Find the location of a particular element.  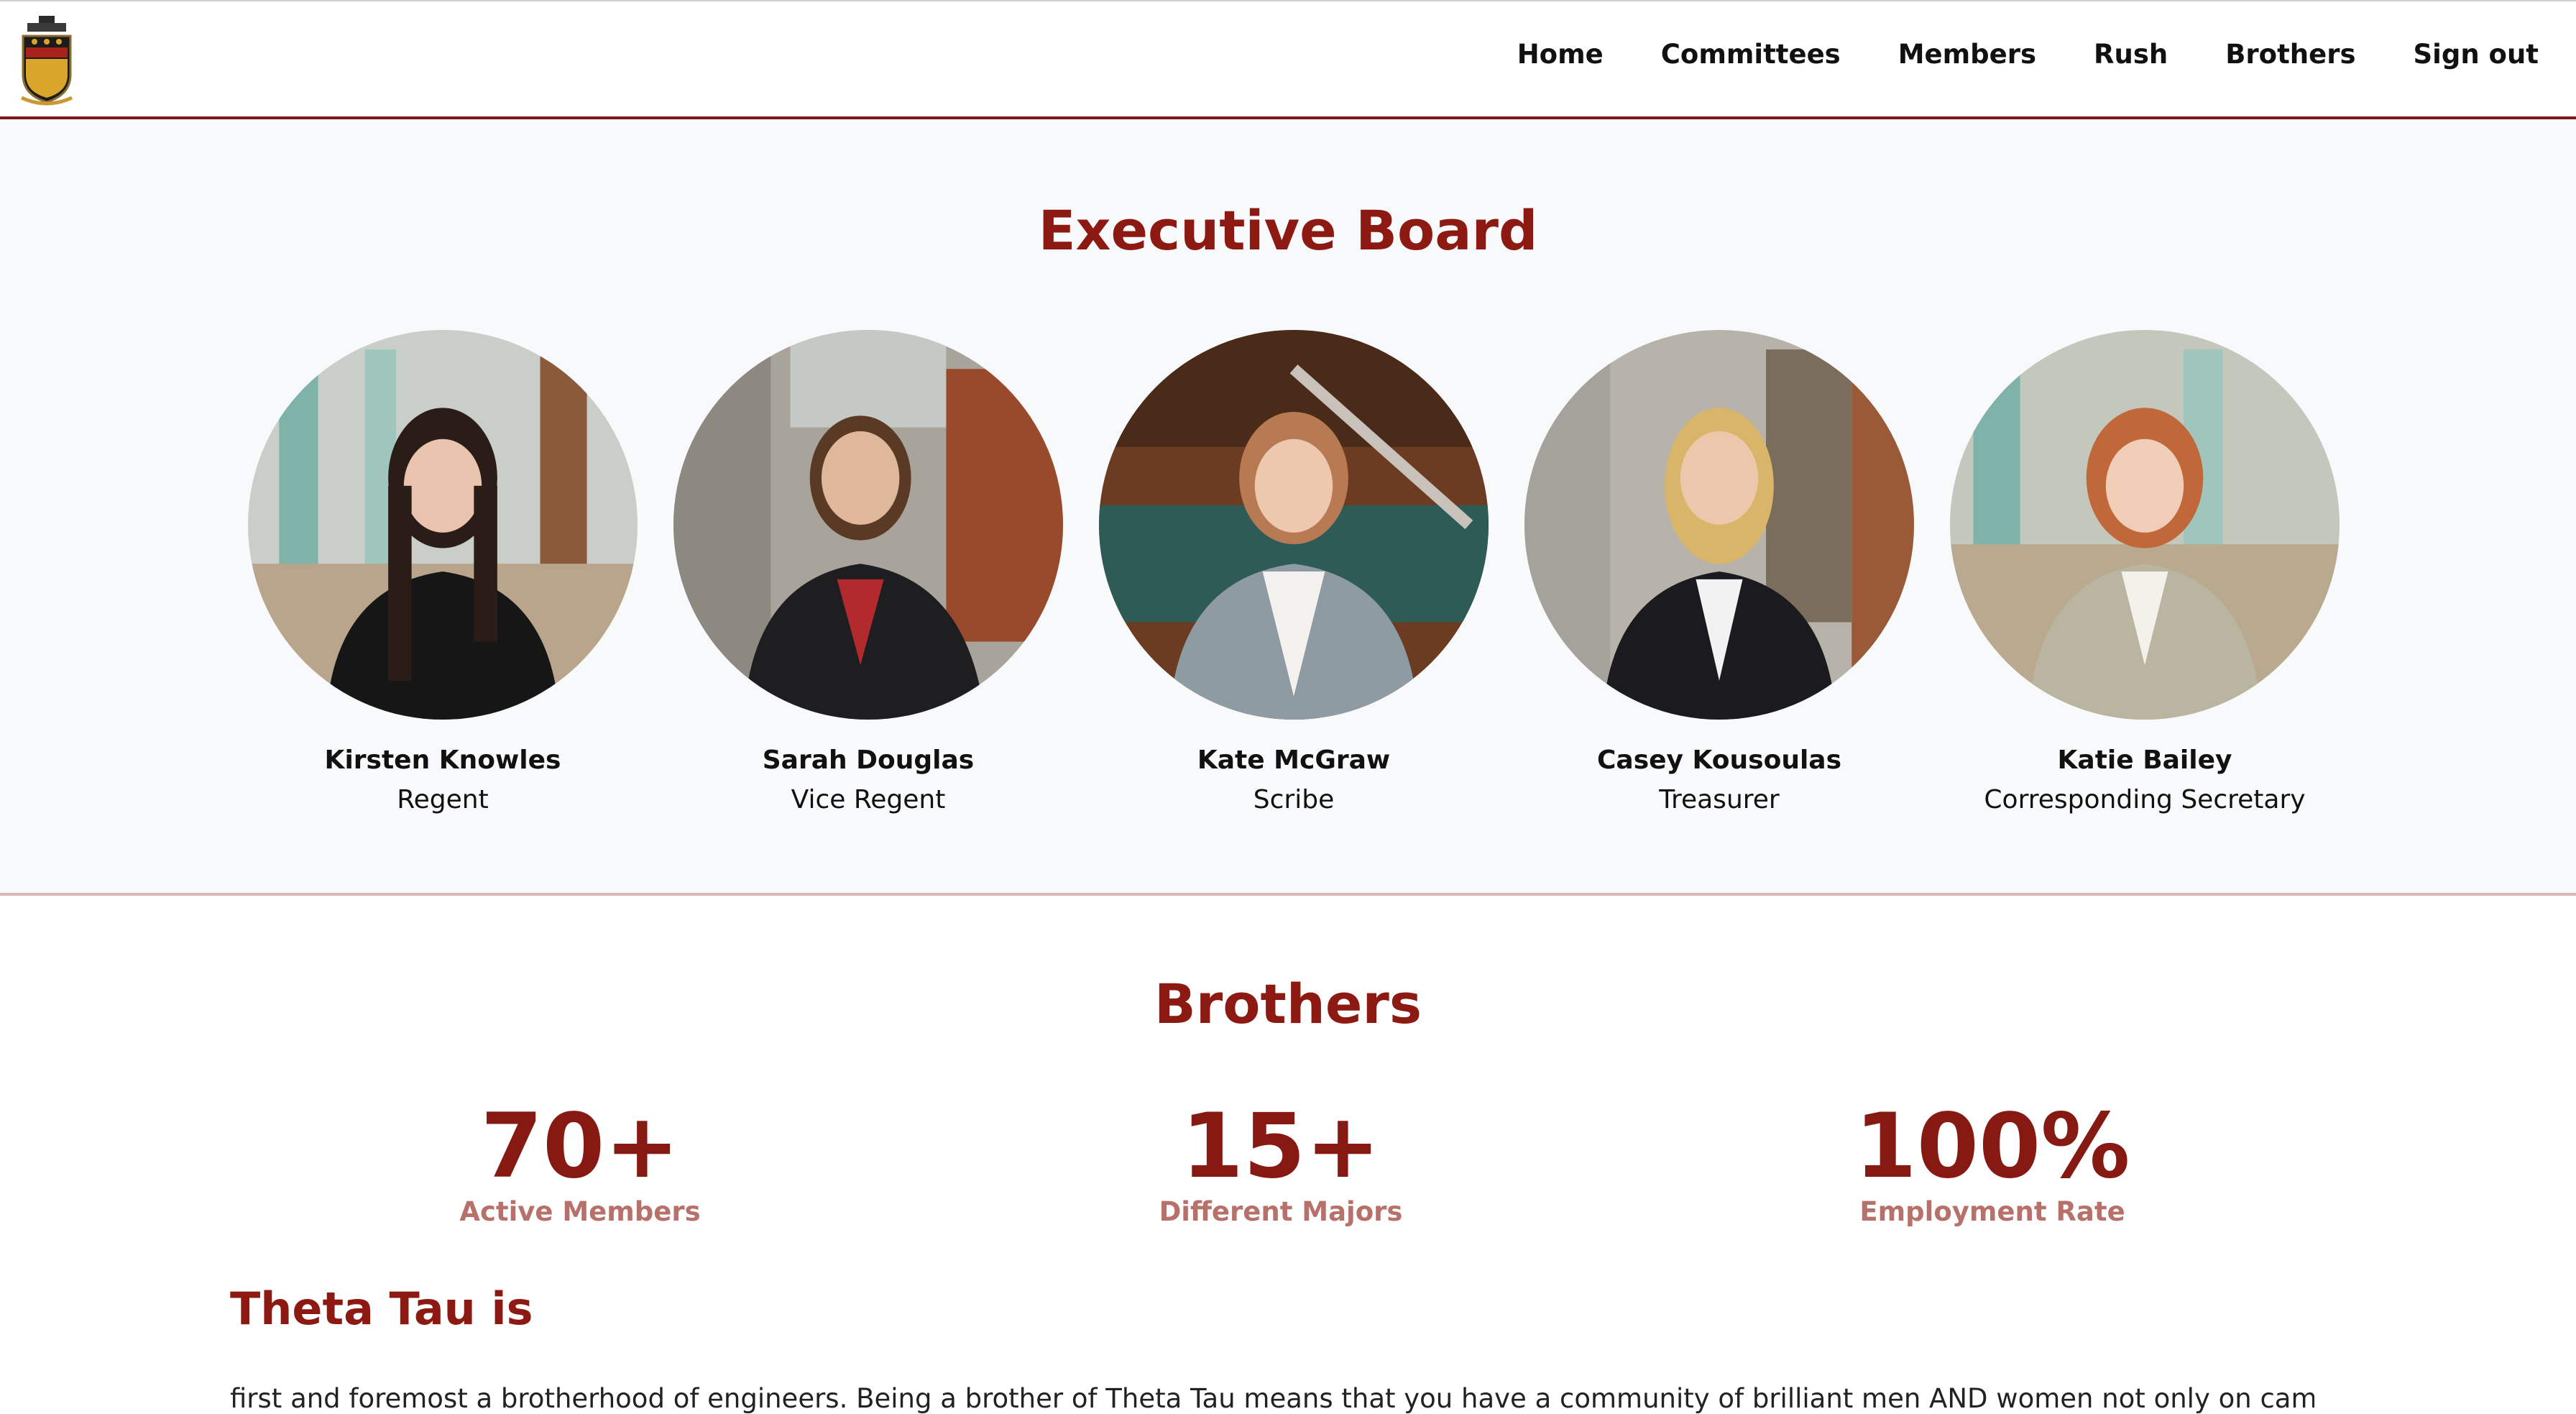

nav-sign-out: Sign out is located at coordinates (2476, 54).